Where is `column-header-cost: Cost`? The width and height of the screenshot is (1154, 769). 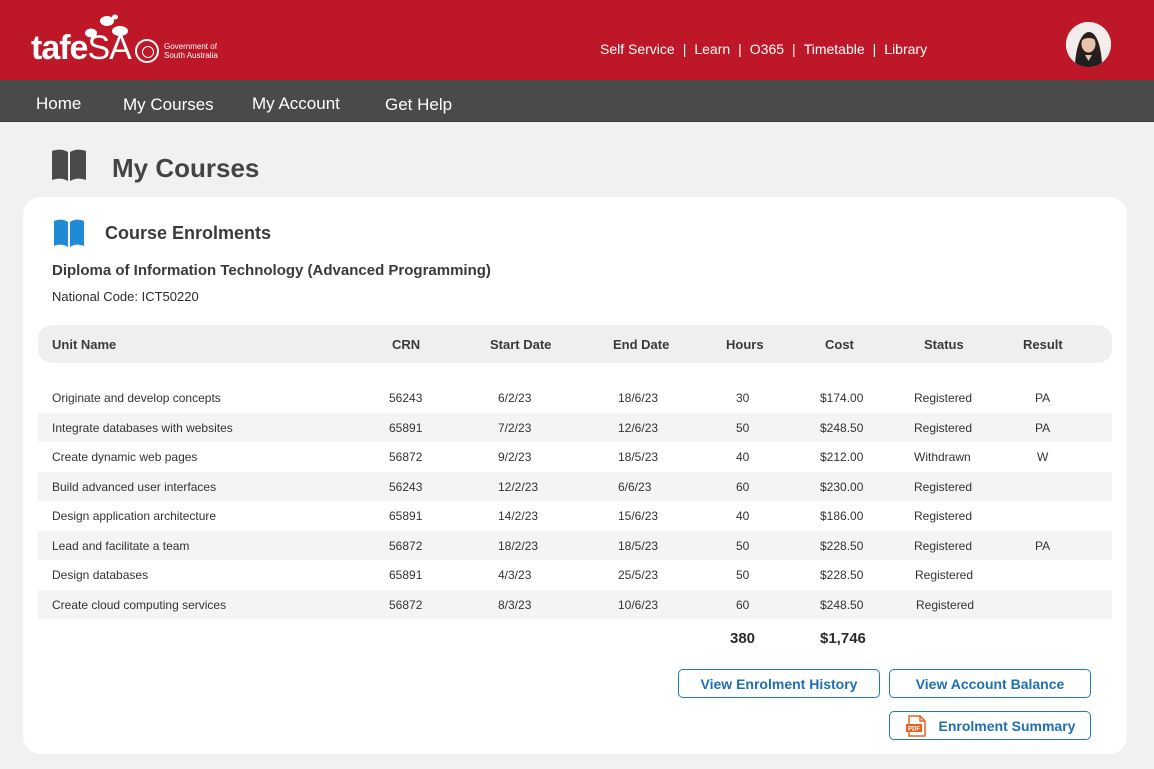
column-header-cost: Cost is located at coordinates (839, 344).